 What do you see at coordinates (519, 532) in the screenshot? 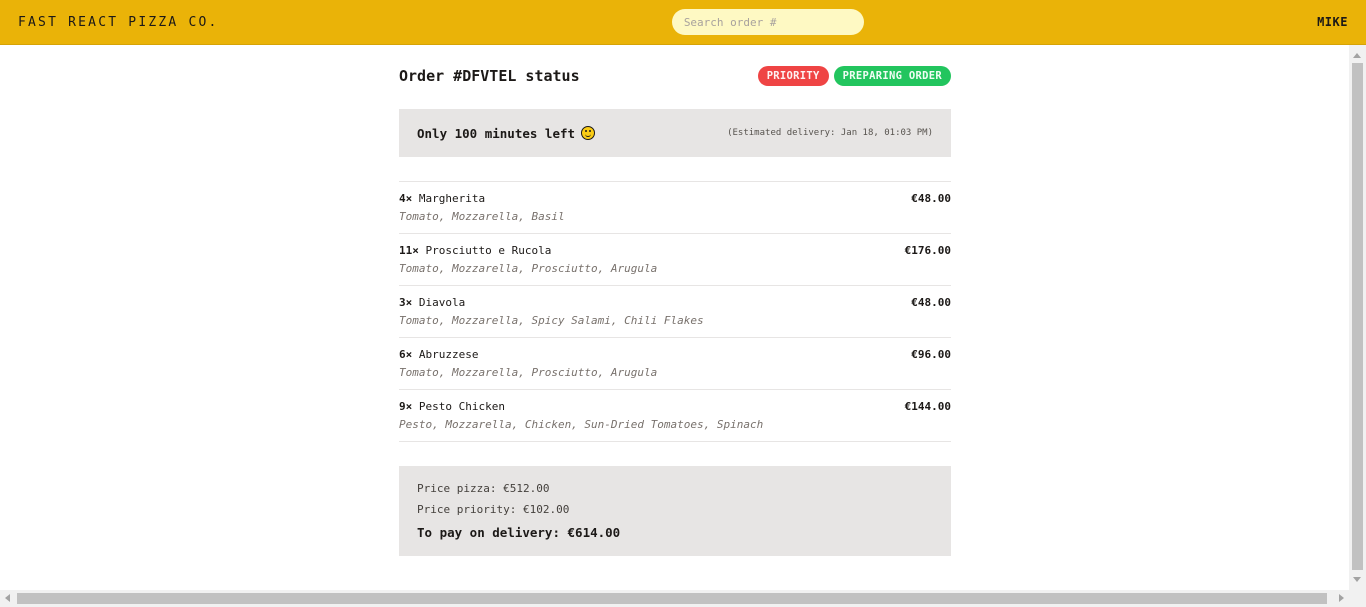
I see `total-to-pay: To pay on delivery: €614.00` at bounding box center [519, 532].